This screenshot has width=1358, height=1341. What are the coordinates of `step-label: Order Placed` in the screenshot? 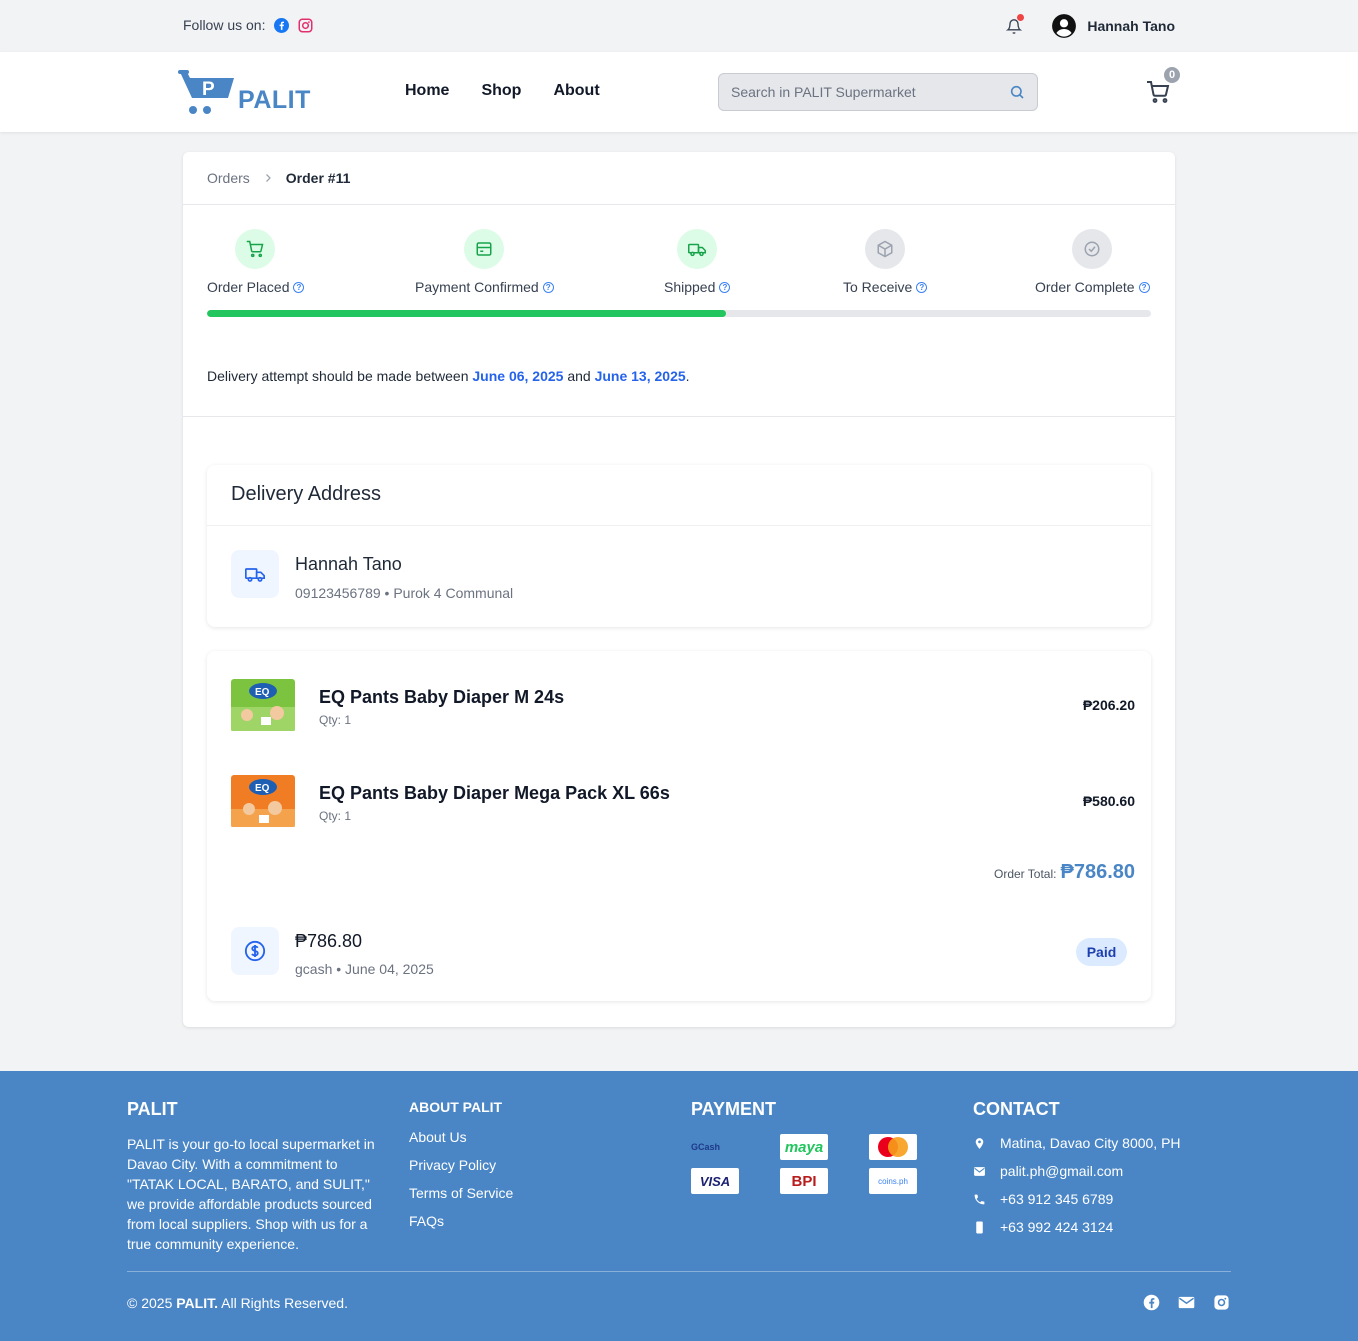 It's located at (248, 287).